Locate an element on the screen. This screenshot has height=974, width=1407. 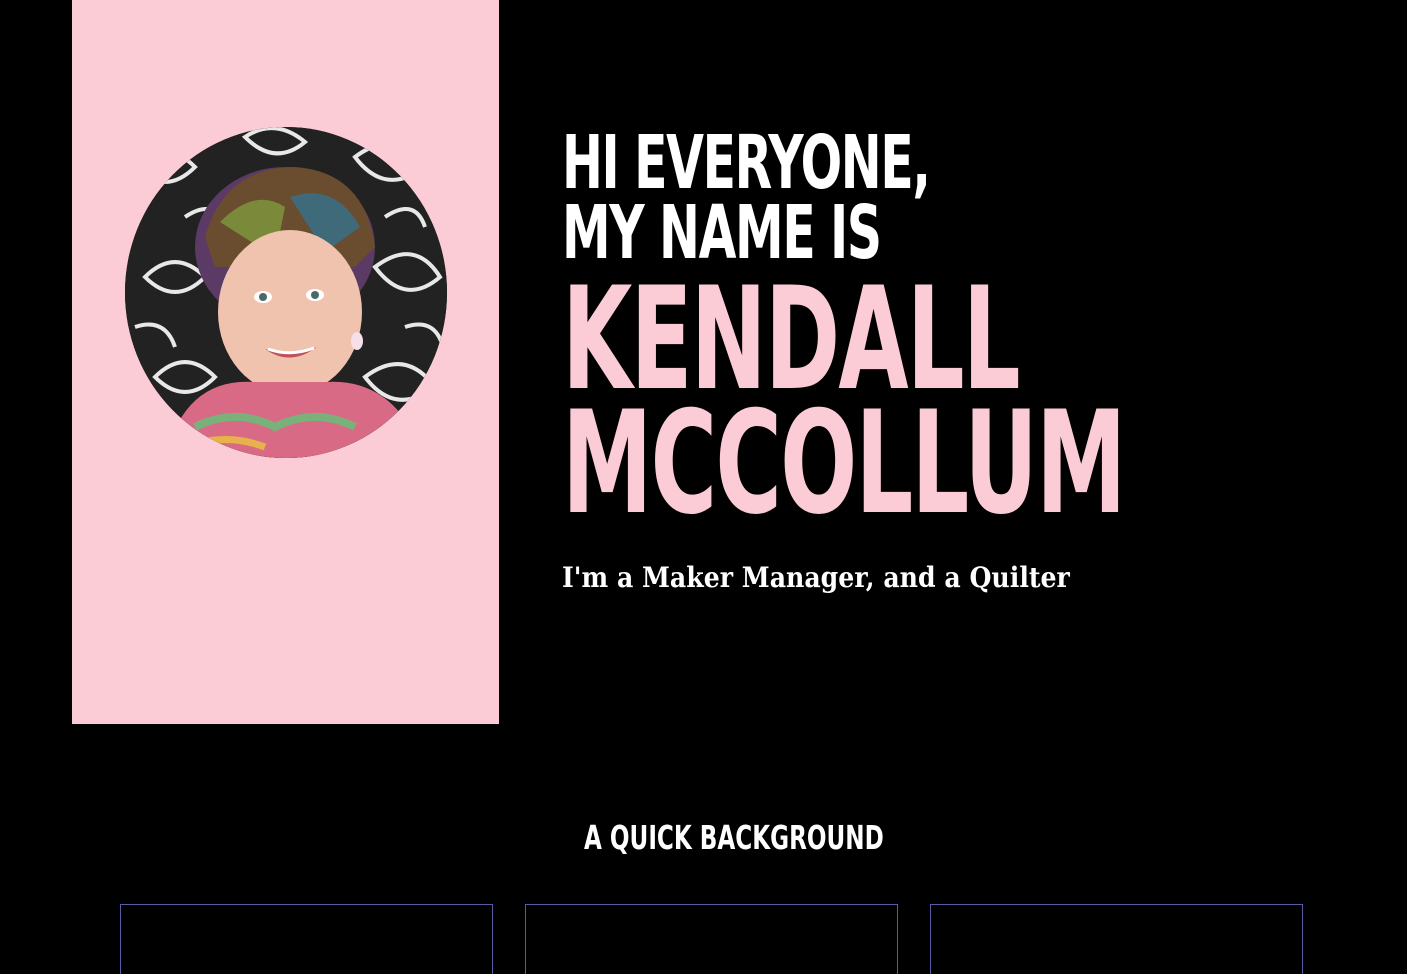
tagline: I'm a Maker Manager, and a Quilter is located at coordinates (816, 577).